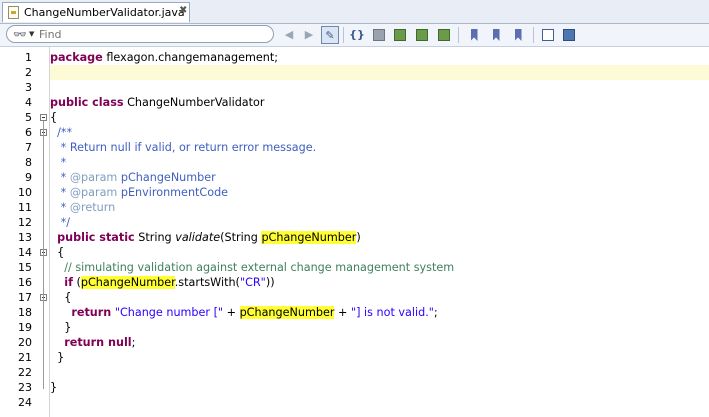  I want to click on line-number: 9, so click(28, 177).